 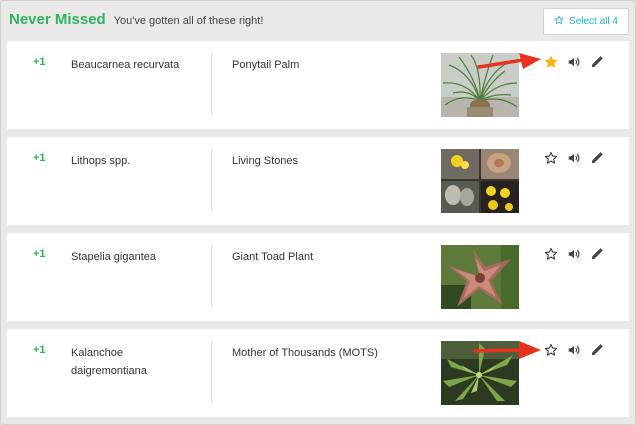 What do you see at coordinates (188, 21) in the screenshot?
I see `section-subtitle: You've gotten all of these right!` at bounding box center [188, 21].